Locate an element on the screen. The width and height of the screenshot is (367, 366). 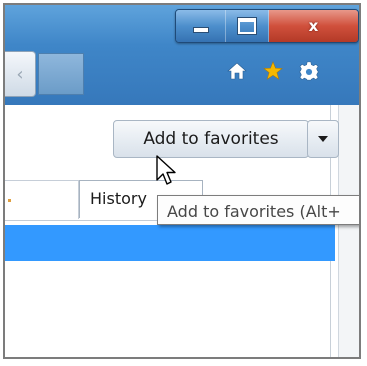
selected-list-item is located at coordinates (170, 243).